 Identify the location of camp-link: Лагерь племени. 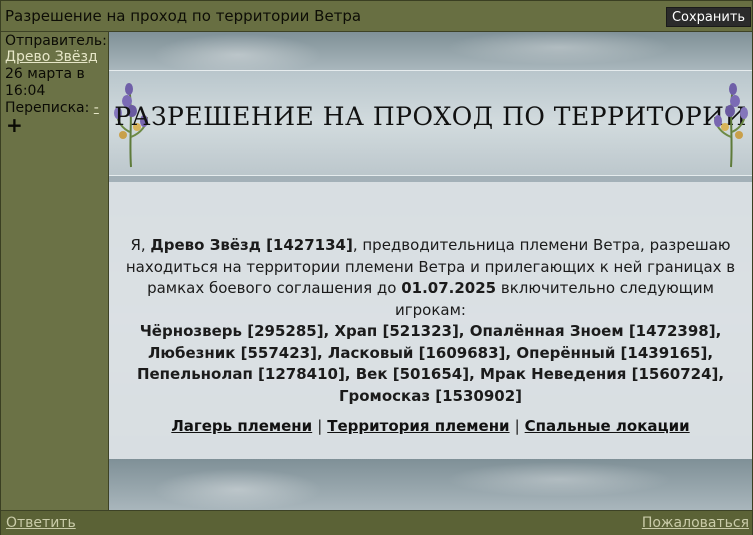
(241, 426).